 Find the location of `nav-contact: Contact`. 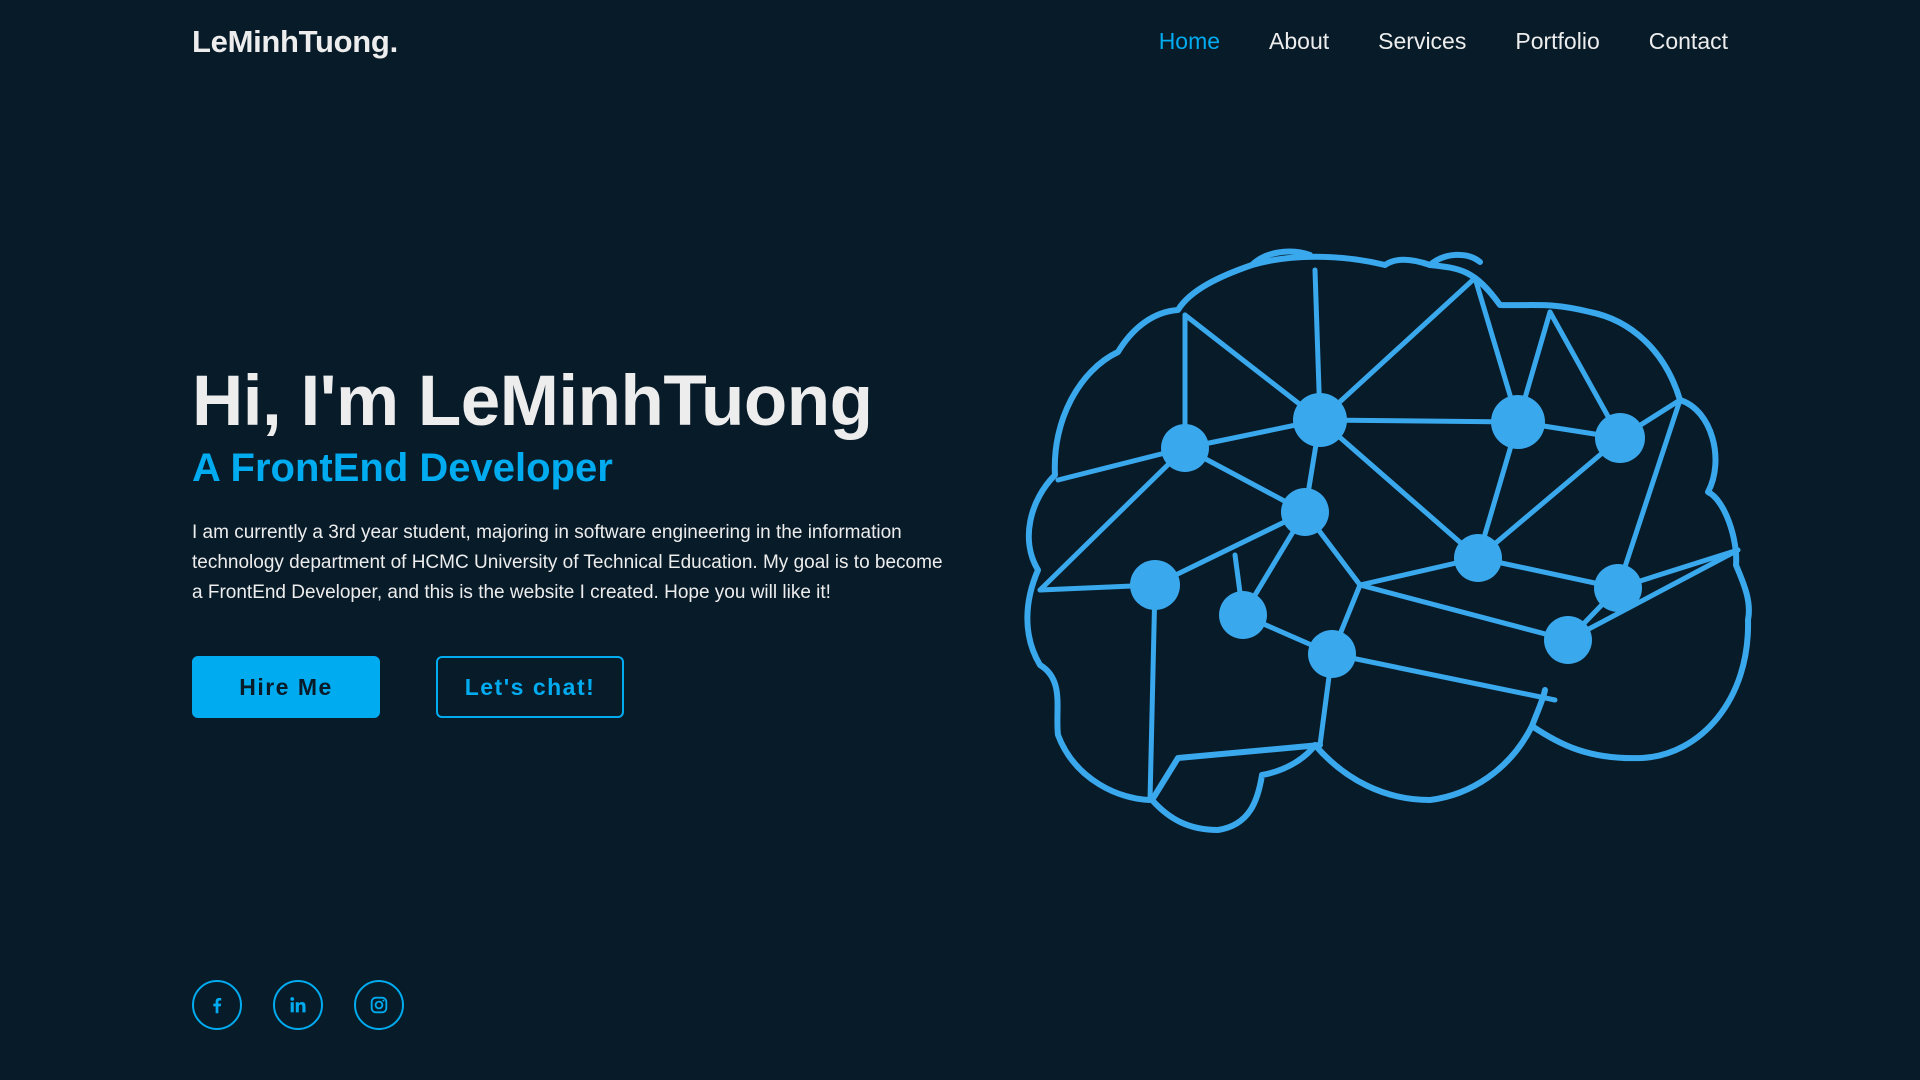

nav-contact: Contact is located at coordinates (1688, 41).